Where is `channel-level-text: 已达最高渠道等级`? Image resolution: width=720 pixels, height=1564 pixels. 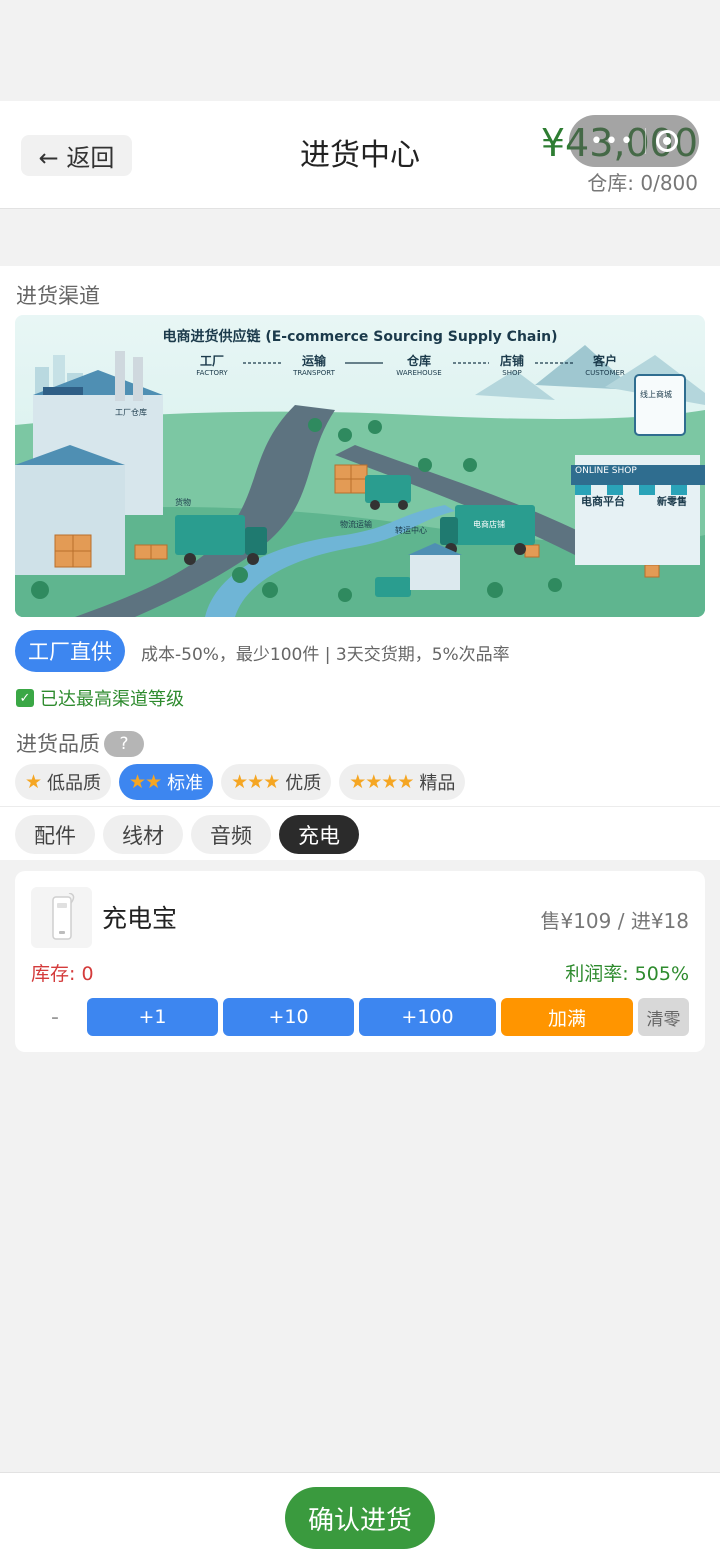
channel-level-text: 已达最高渠道等级 is located at coordinates (112, 699).